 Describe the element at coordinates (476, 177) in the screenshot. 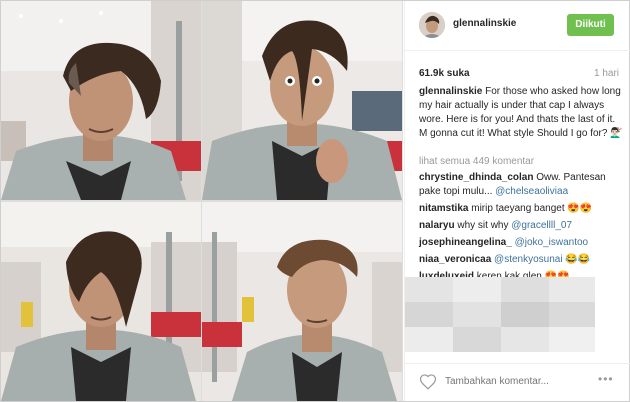

I see `comment-username: chrystine_dhinda_colan` at that location.